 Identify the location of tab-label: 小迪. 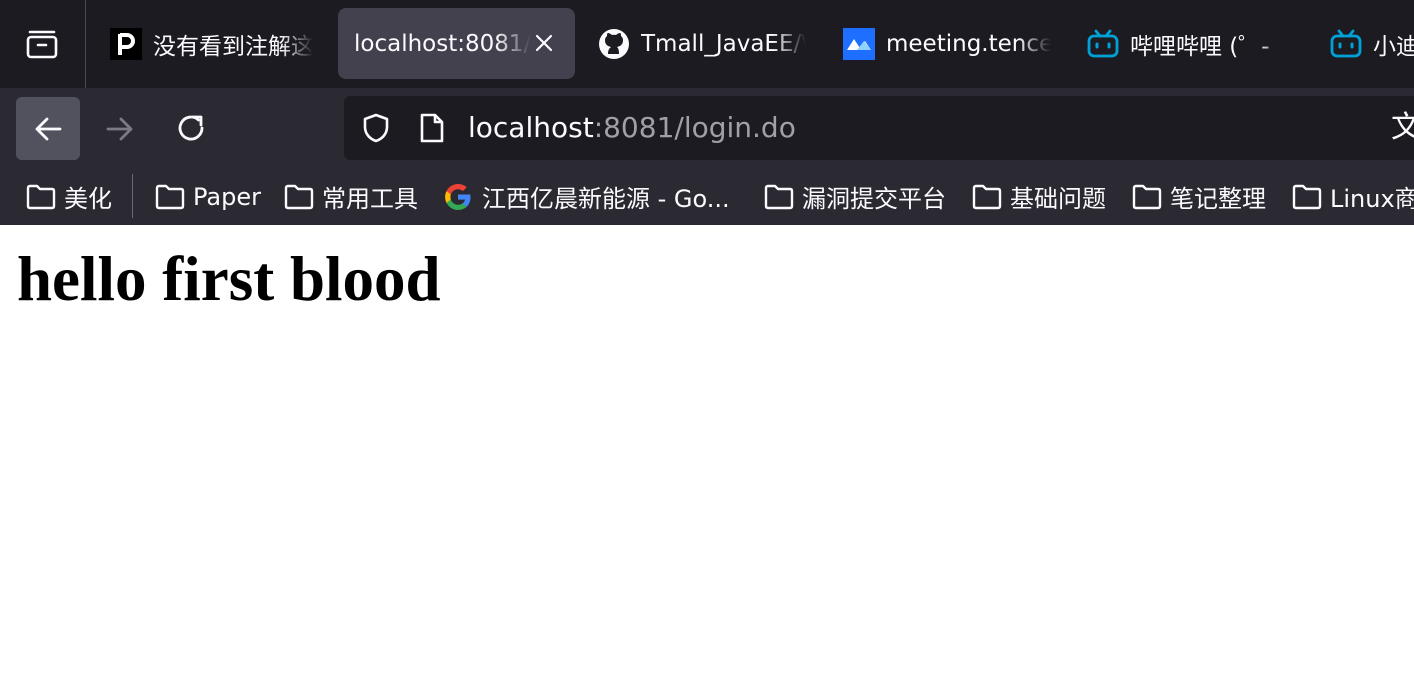
(1393, 46).